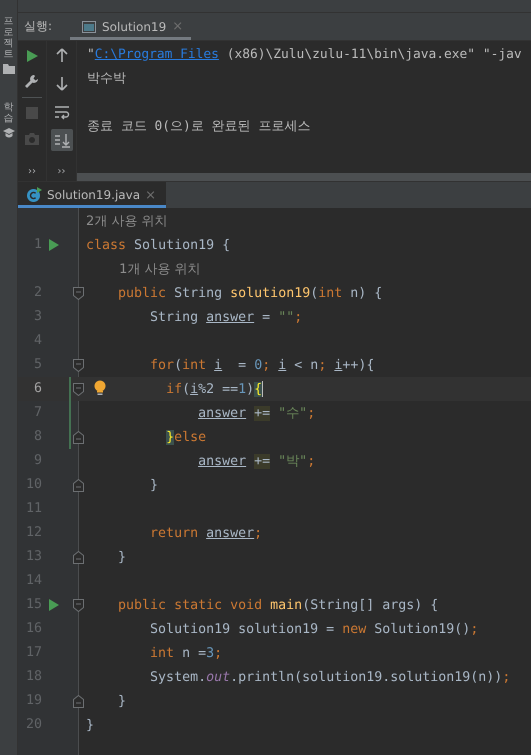 This screenshot has width=531, height=755. Describe the element at coordinates (100, 388) in the screenshot. I see `lightbulb-icon` at that location.